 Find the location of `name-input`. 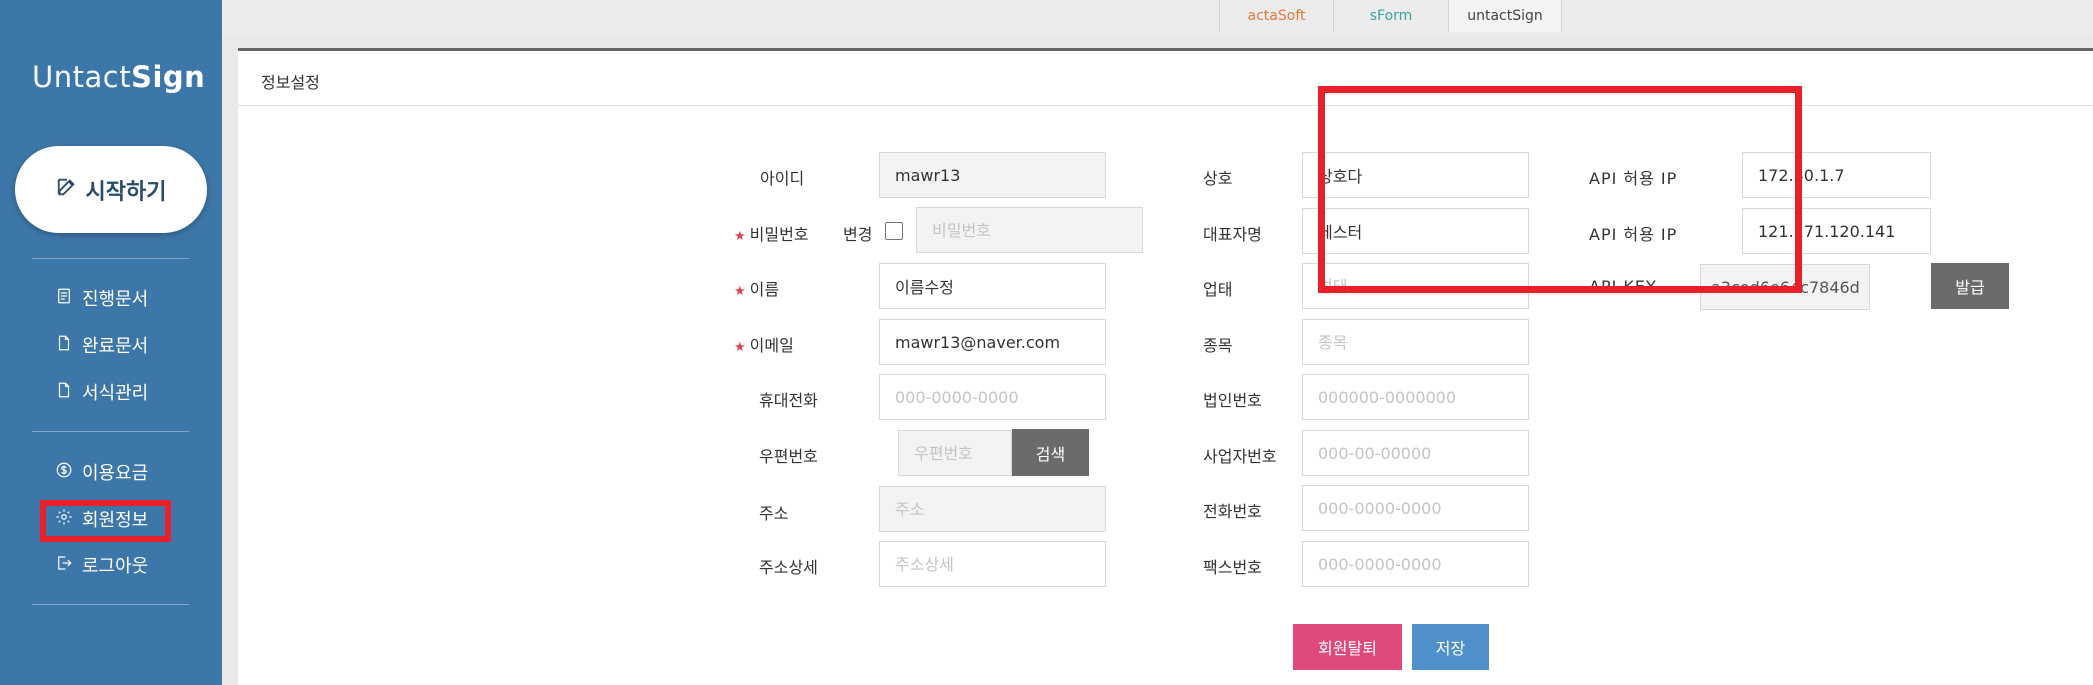

name-input is located at coordinates (992, 286).